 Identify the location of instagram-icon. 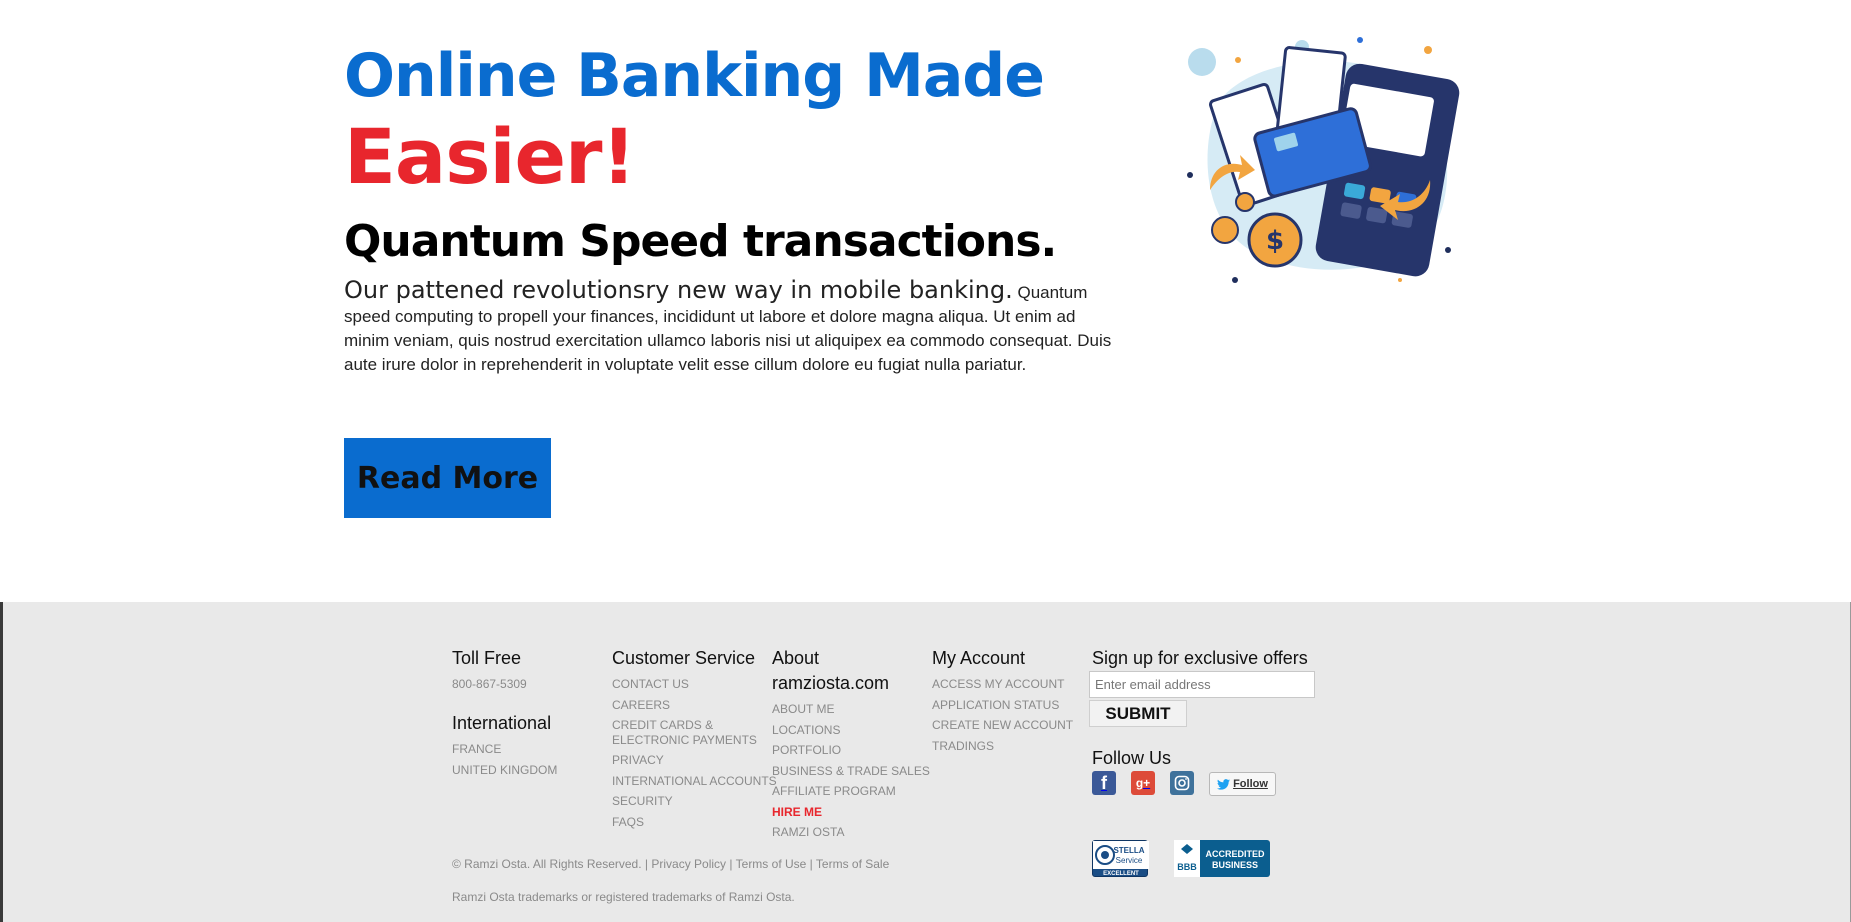
(1182, 783).